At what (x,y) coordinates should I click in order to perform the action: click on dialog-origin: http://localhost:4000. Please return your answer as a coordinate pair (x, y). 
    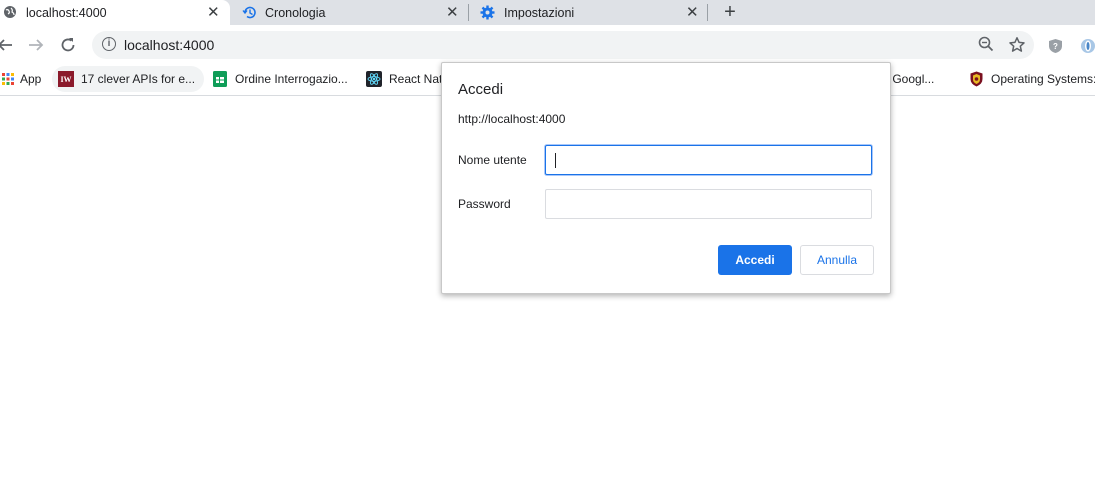
    Looking at the image, I should click on (512, 119).